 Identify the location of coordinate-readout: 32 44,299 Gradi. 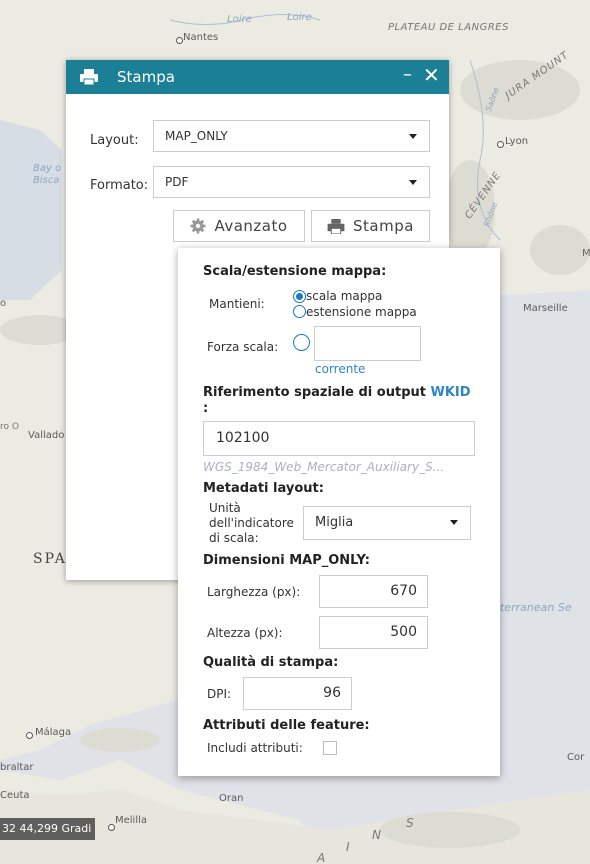
(48, 829).